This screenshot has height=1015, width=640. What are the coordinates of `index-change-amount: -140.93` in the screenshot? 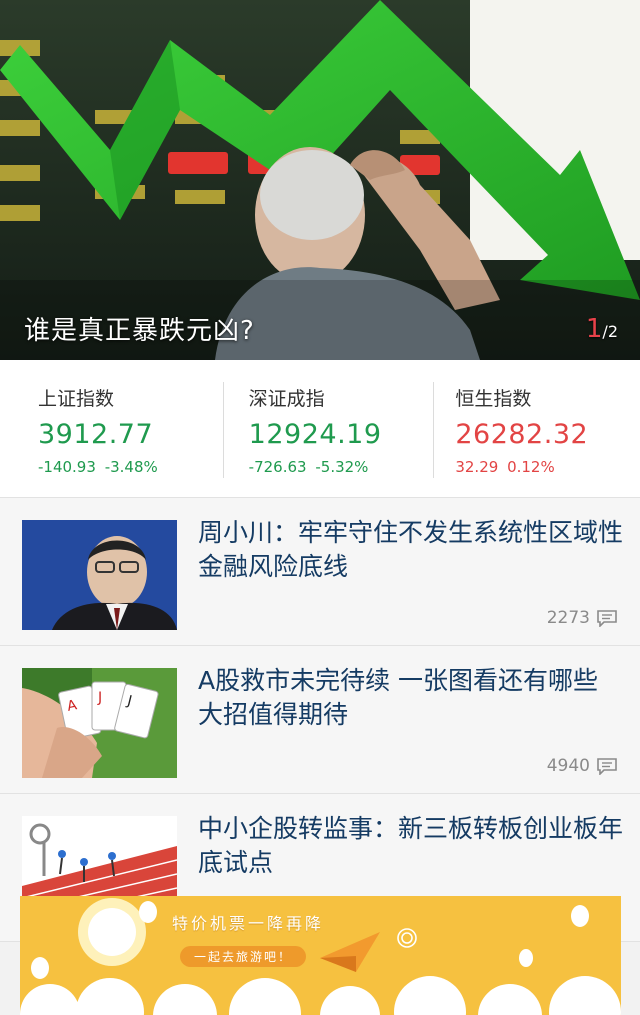 It's located at (67, 467).